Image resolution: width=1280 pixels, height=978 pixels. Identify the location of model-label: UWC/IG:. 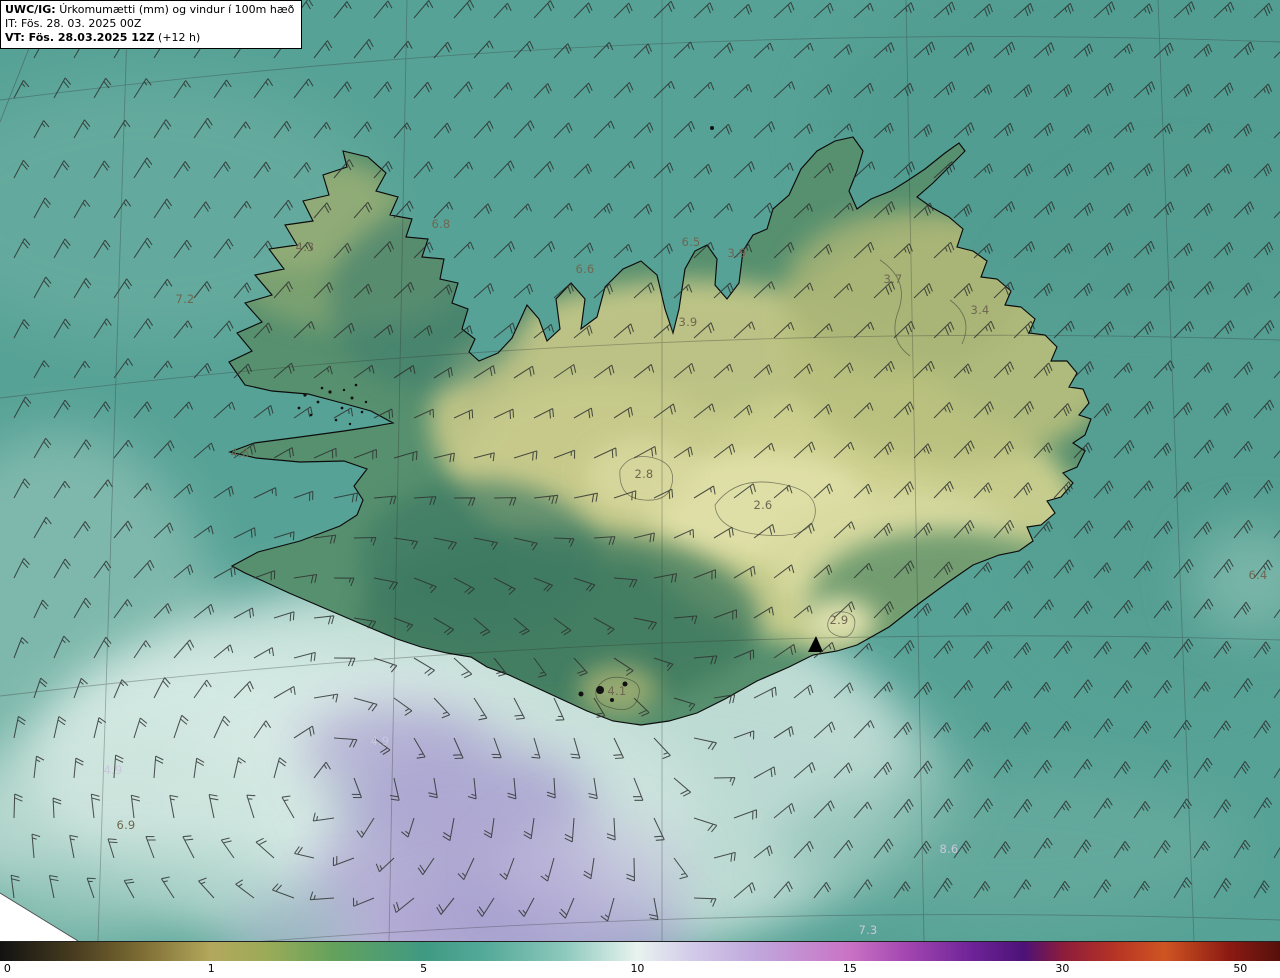
(30, 9).